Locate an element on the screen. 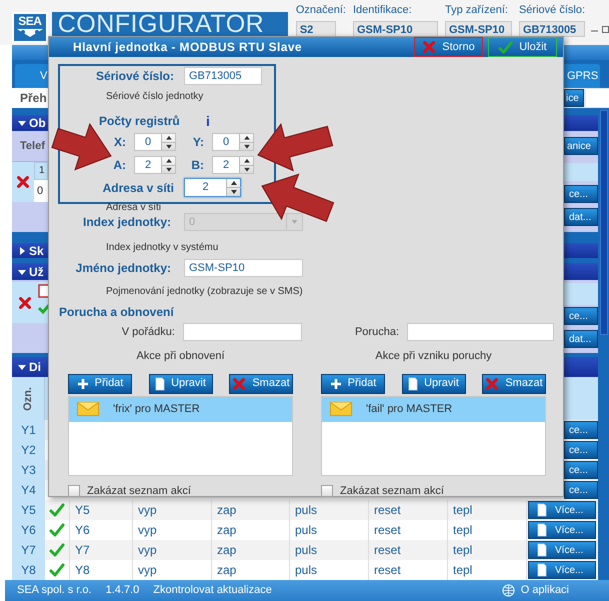  row-label: Y1 is located at coordinates (28, 430).